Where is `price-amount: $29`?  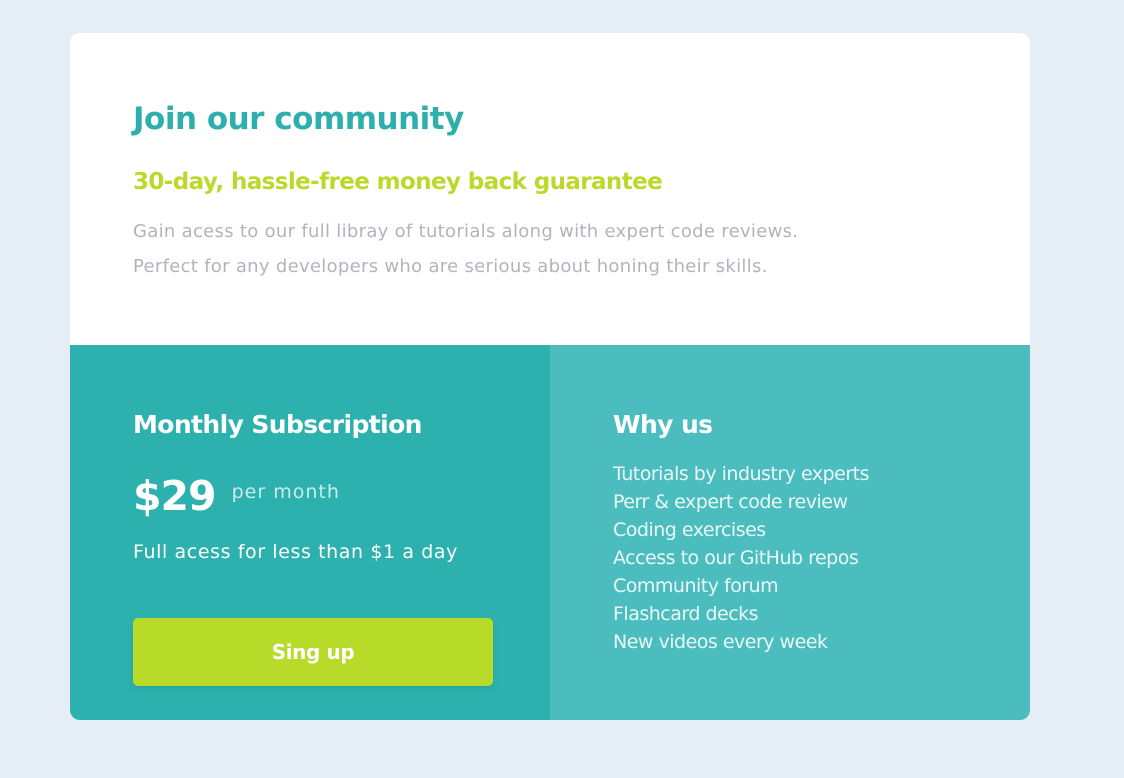 price-amount: $29 is located at coordinates (175, 496).